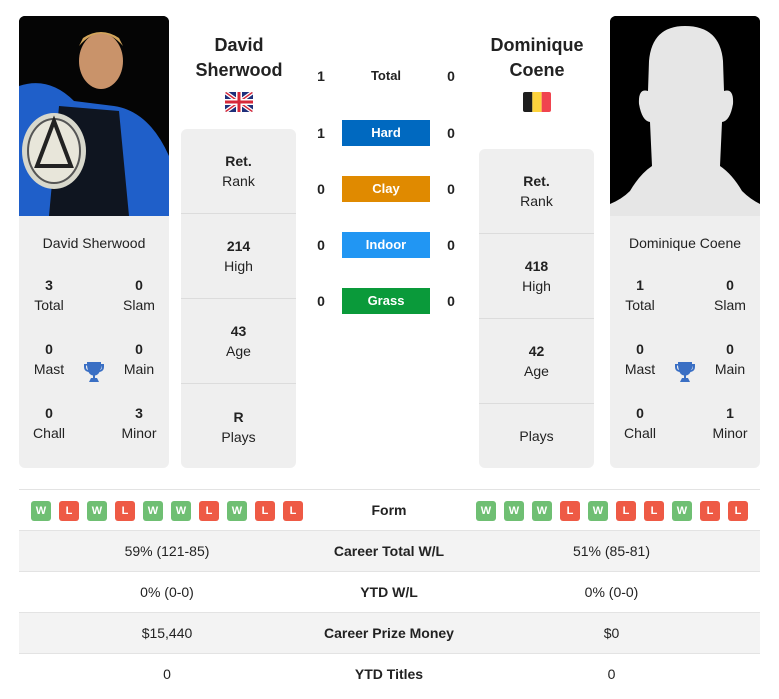 The image size is (779, 699). Describe the element at coordinates (640, 359) in the screenshot. I see `player2-titles-mast: 0 Mast` at that location.